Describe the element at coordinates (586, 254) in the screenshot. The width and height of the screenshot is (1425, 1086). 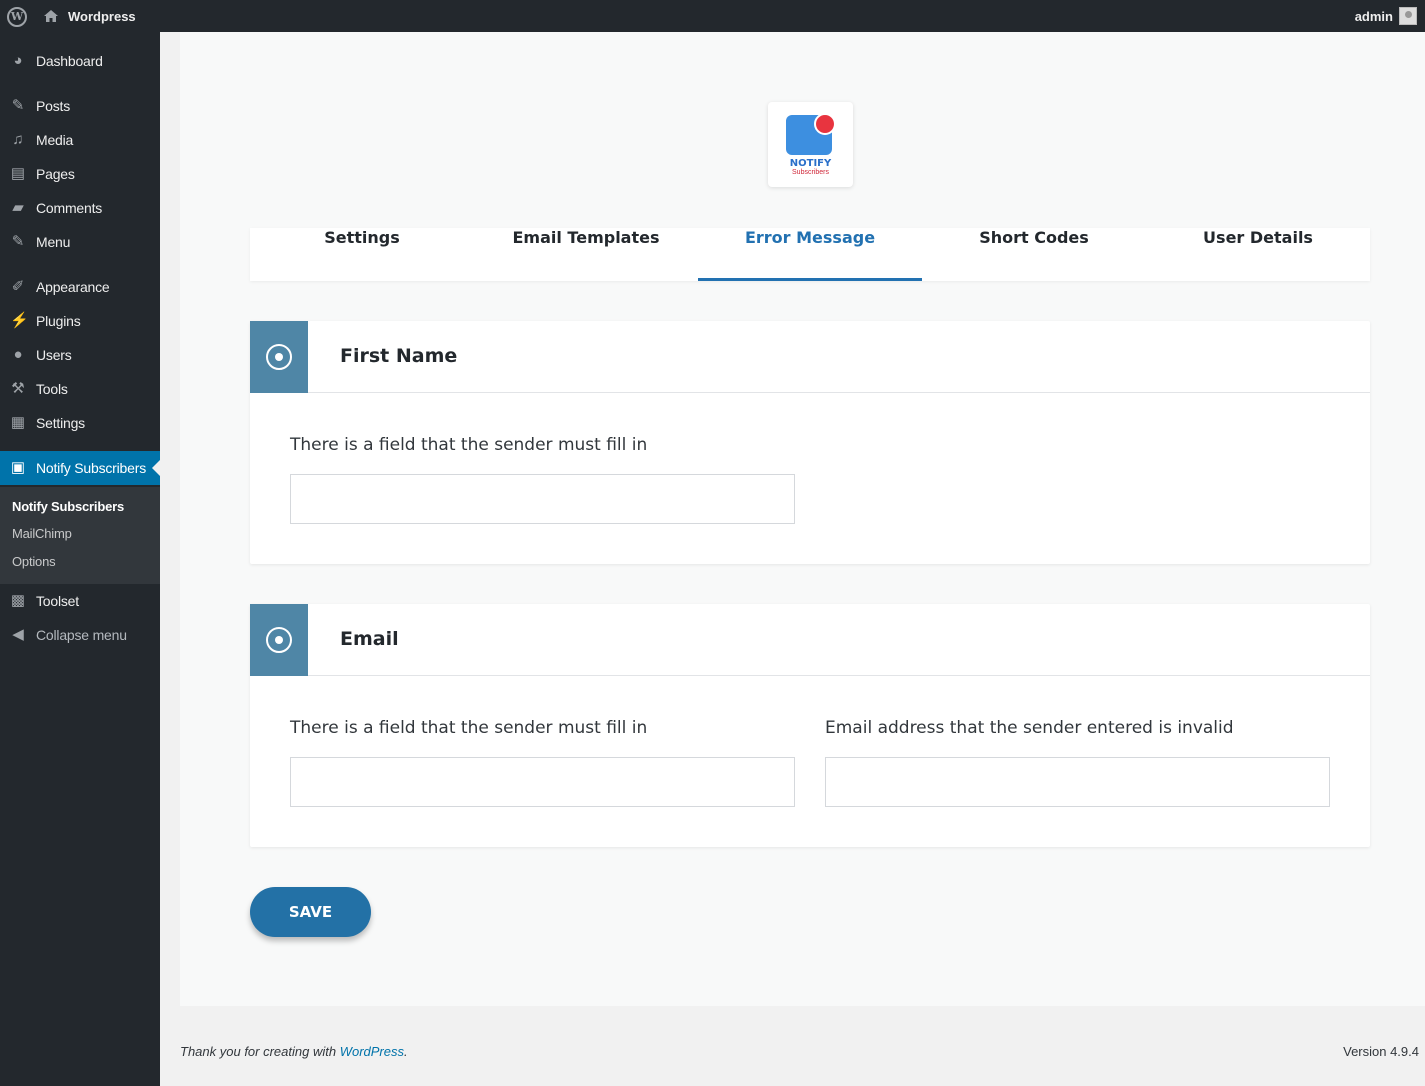
I see `tab-email-templates: Email Templates` at that location.